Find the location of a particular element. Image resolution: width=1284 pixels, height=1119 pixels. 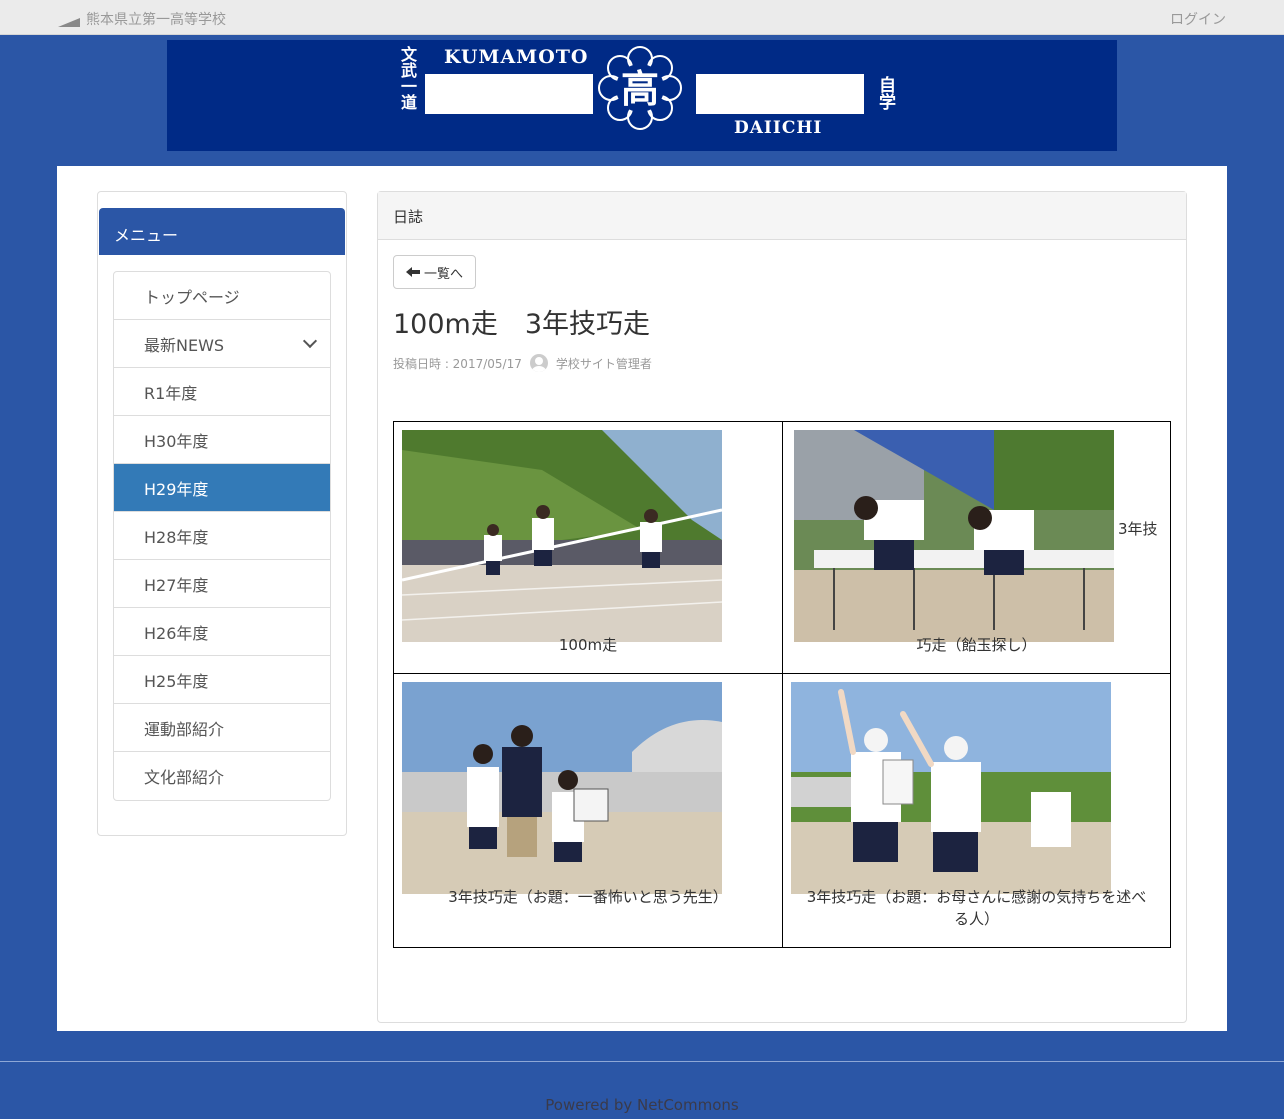

site-name: 熊本県立第一高等学校 is located at coordinates (156, 20).